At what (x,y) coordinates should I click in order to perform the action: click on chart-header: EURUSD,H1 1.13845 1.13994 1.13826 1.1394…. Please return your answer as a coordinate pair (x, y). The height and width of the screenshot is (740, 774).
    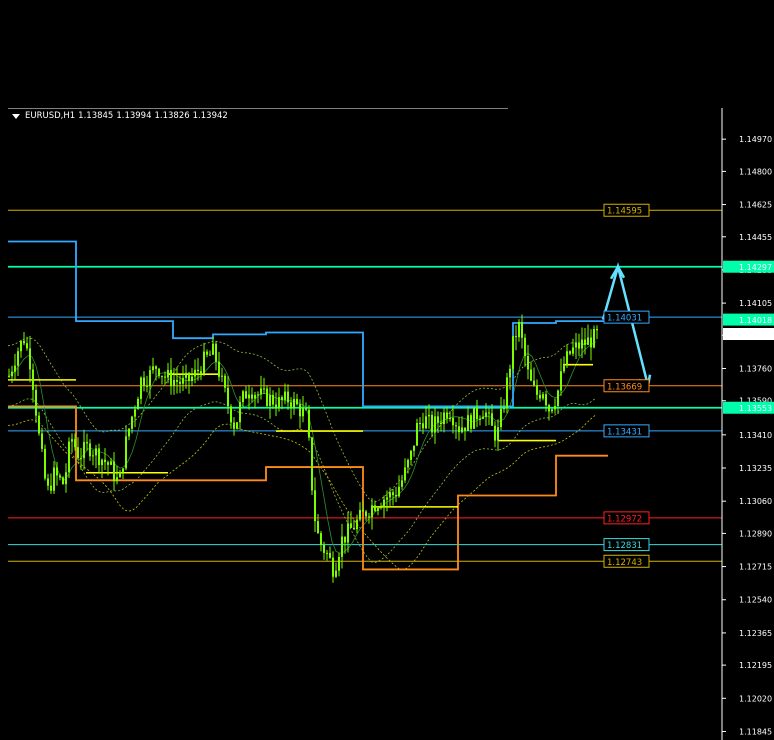
    Looking at the image, I should click on (118, 116).